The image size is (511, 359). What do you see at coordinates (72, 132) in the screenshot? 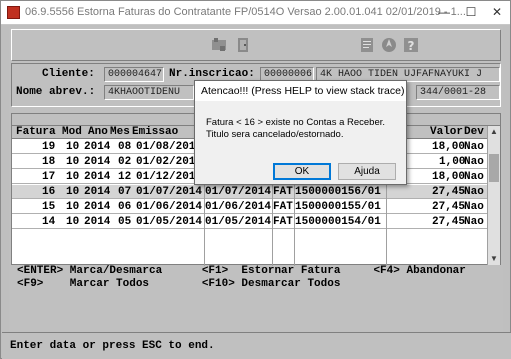
I see `col-mod: Mod` at bounding box center [72, 132].